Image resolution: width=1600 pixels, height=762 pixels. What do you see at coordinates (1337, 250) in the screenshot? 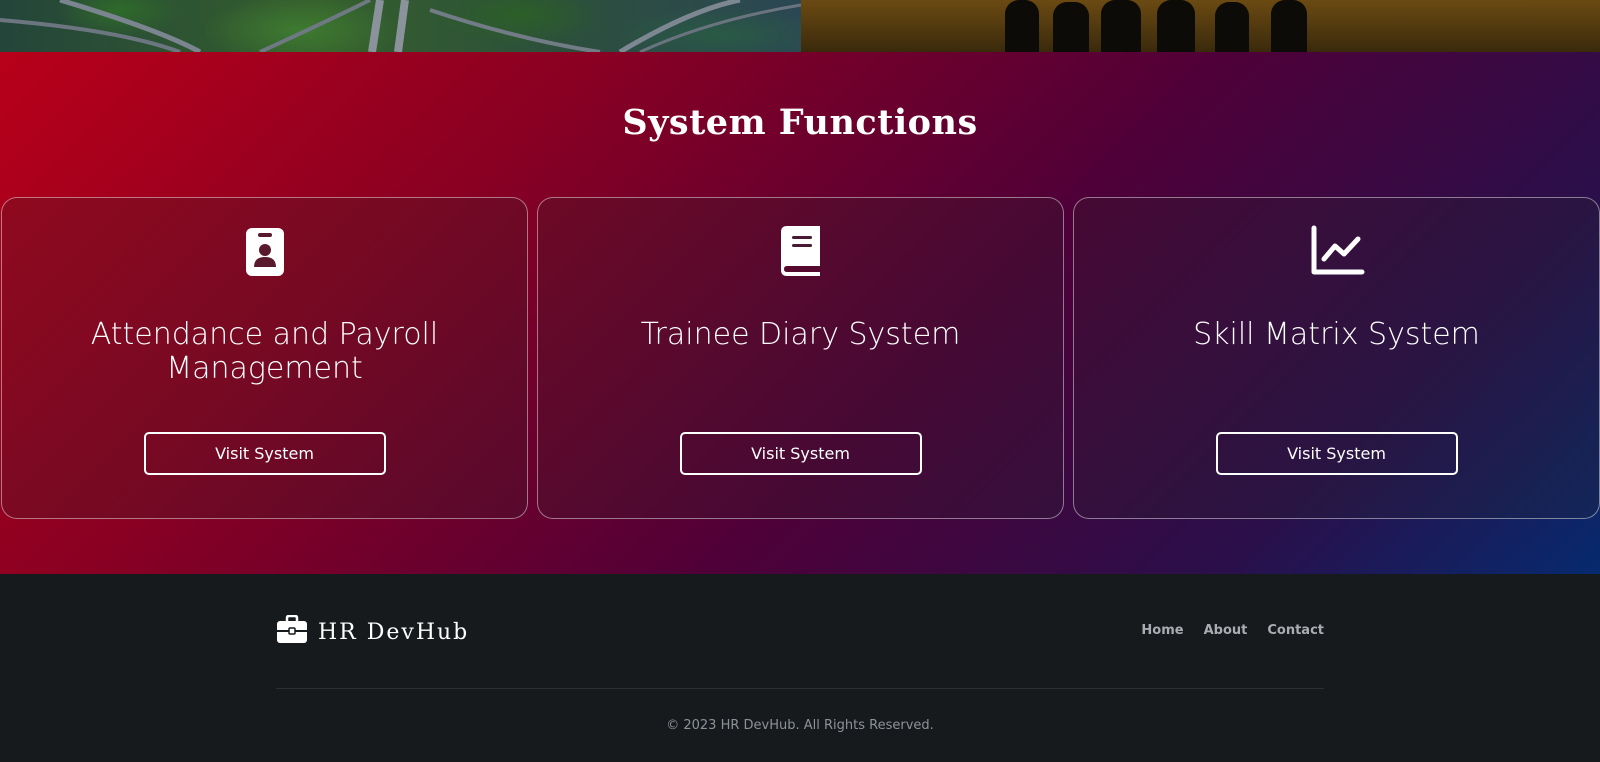
I see `line-chart-icon` at bounding box center [1337, 250].